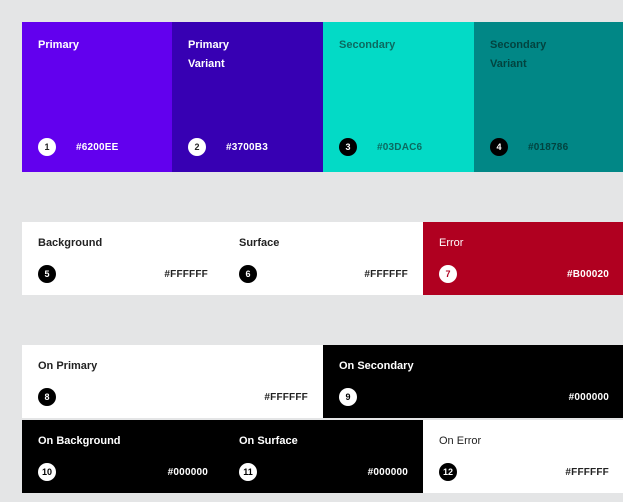  What do you see at coordinates (79, 441) in the screenshot?
I see `swatch-name: On Background` at bounding box center [79, 441].